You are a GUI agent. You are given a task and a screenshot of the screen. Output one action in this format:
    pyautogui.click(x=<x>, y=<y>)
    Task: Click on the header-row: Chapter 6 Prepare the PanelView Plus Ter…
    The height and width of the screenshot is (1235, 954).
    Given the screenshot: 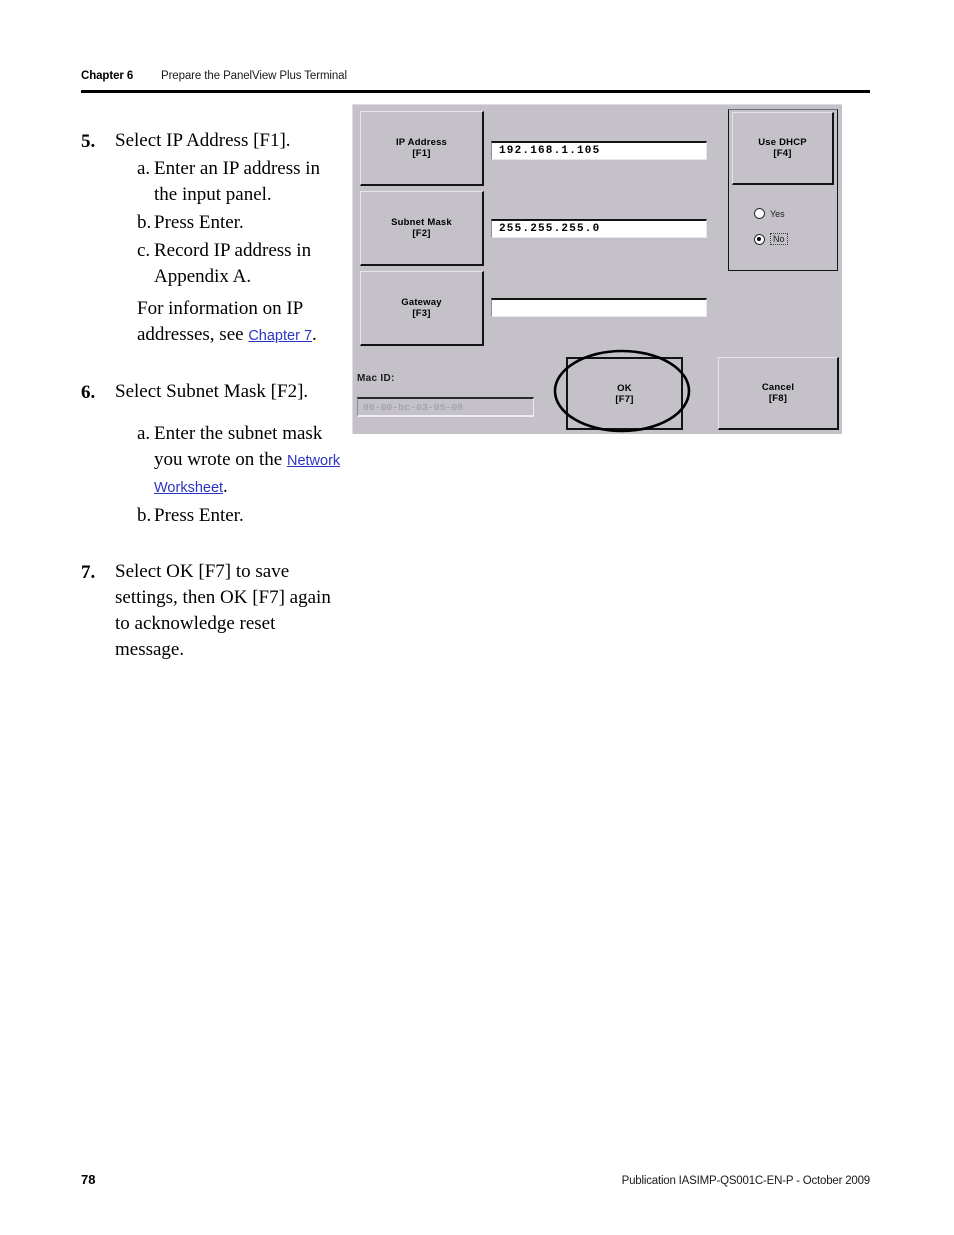 What is the action you would take?
    pyautogui.click(x=476, y=76)
    